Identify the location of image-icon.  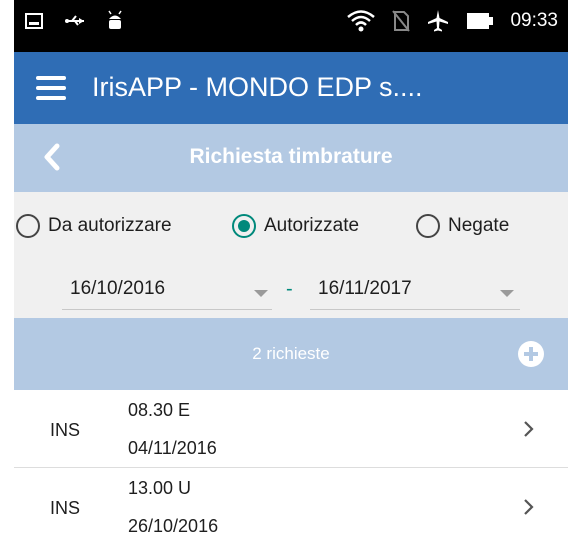
(34, 21).